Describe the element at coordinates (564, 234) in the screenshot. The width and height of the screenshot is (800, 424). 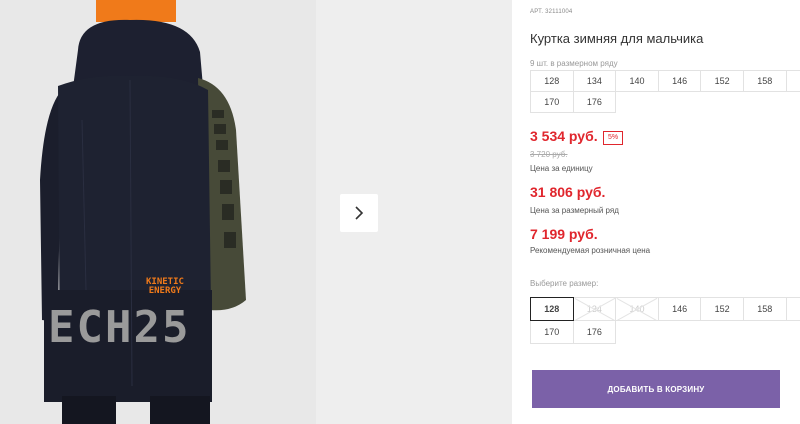
I see `retail-price: 7 199 руб.` at that location.